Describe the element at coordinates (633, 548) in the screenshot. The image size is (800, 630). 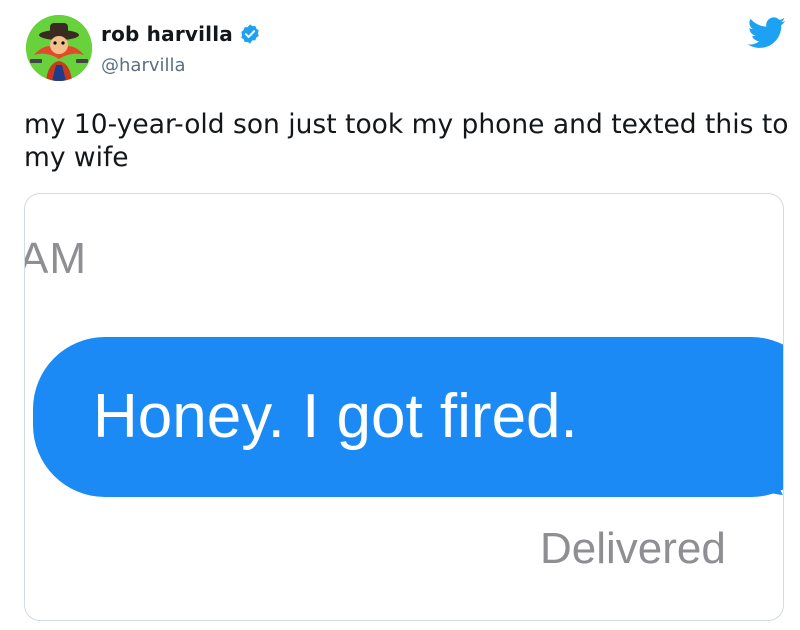
I see `delivered-status: Delivered` at that location.